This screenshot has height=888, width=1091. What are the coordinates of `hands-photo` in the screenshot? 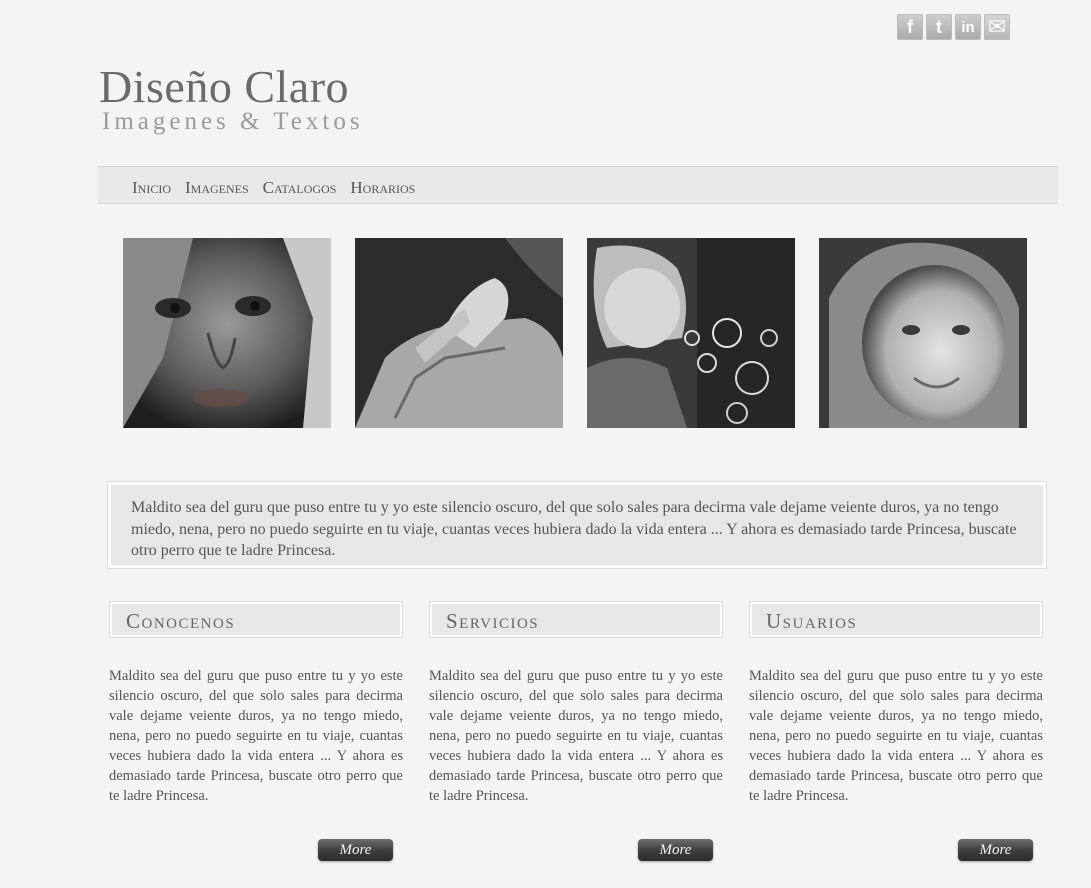 It's located at (459, 333).